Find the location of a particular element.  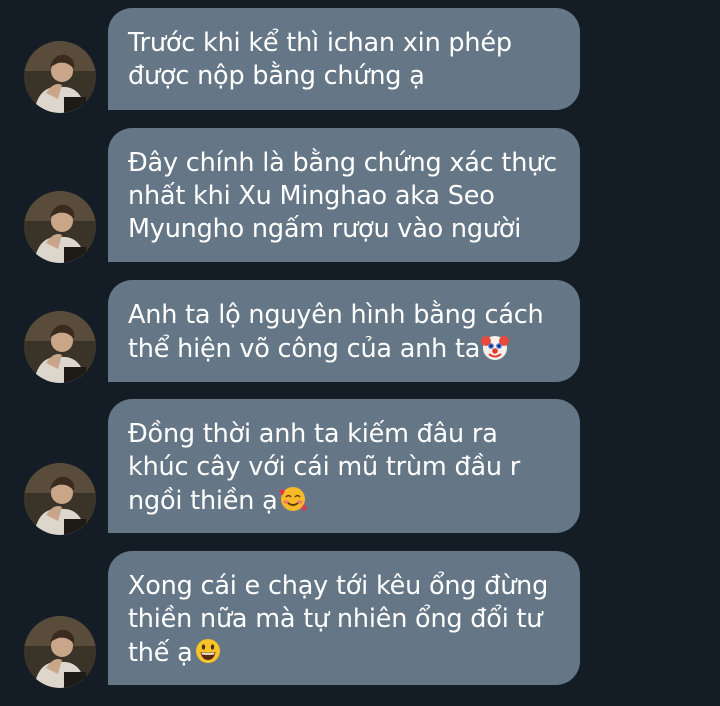

smiling-face-with-hearts-icon is located at coordinates (293, 499).